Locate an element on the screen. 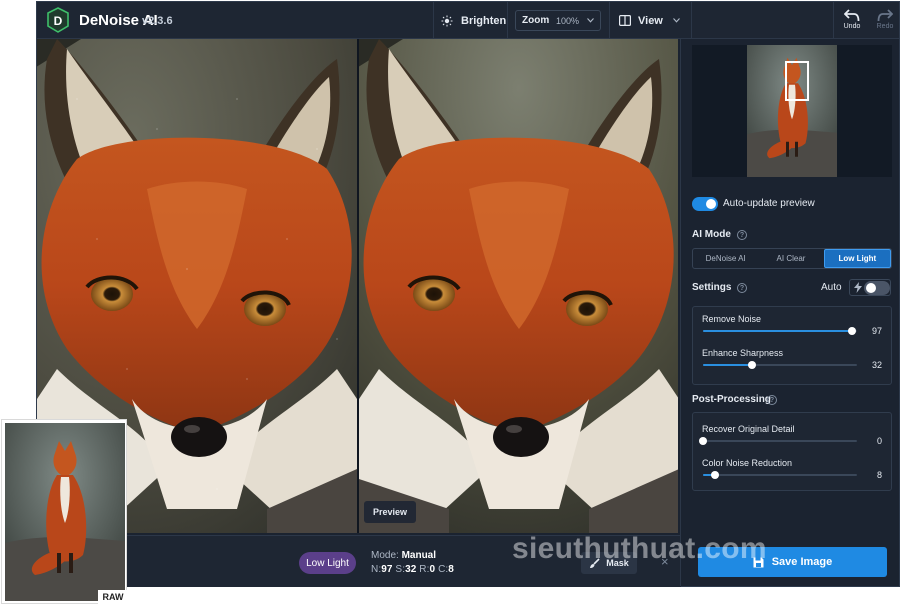  recover-value: 0 is located at coordinates (432, 569).